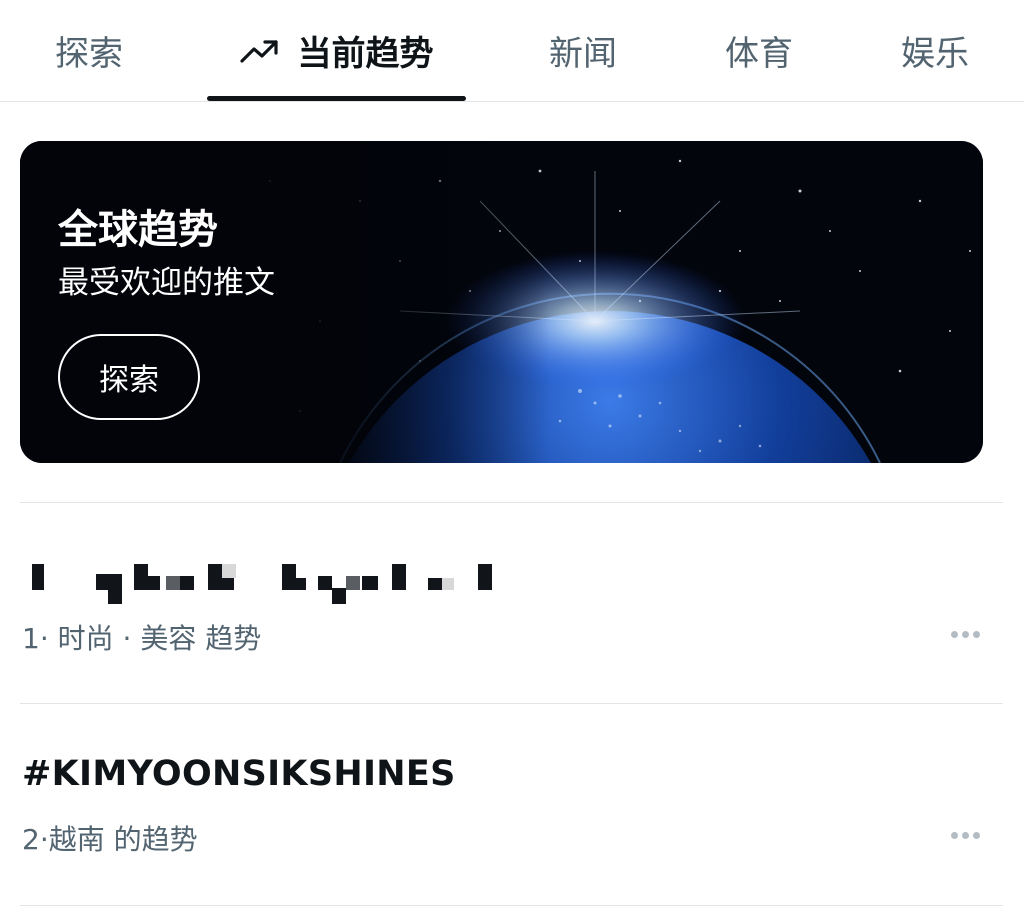  Describe the element at coordinates (138, 230) in the screenshot. I see `banner-title: 全球趋势` at that location.